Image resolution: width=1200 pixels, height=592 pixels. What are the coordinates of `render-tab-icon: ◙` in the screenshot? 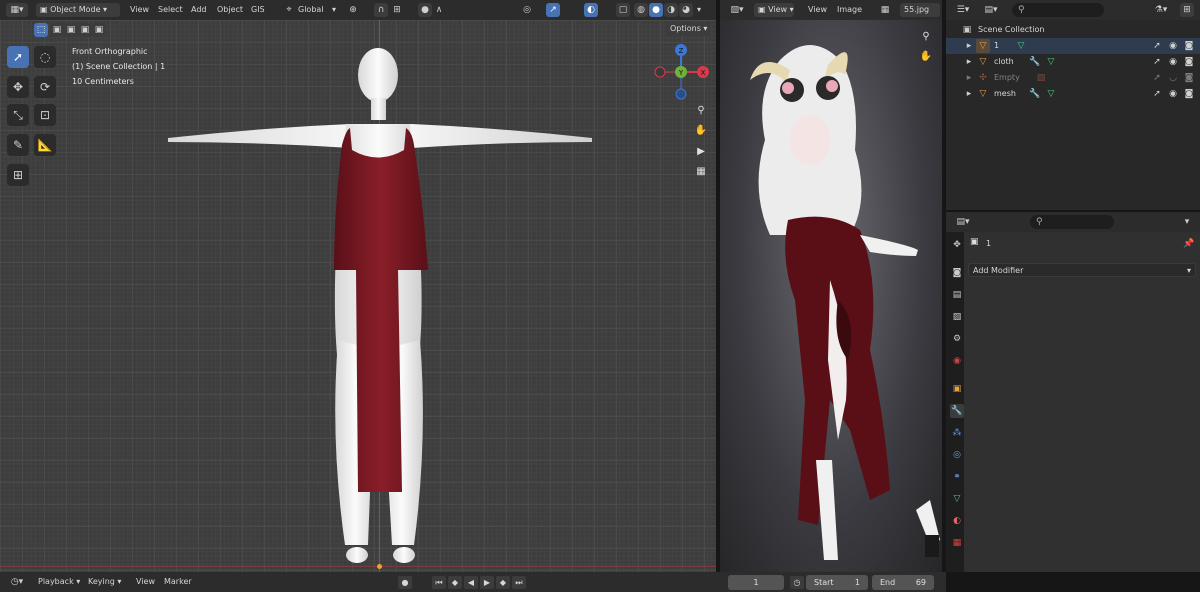 It's located at (957, 273).